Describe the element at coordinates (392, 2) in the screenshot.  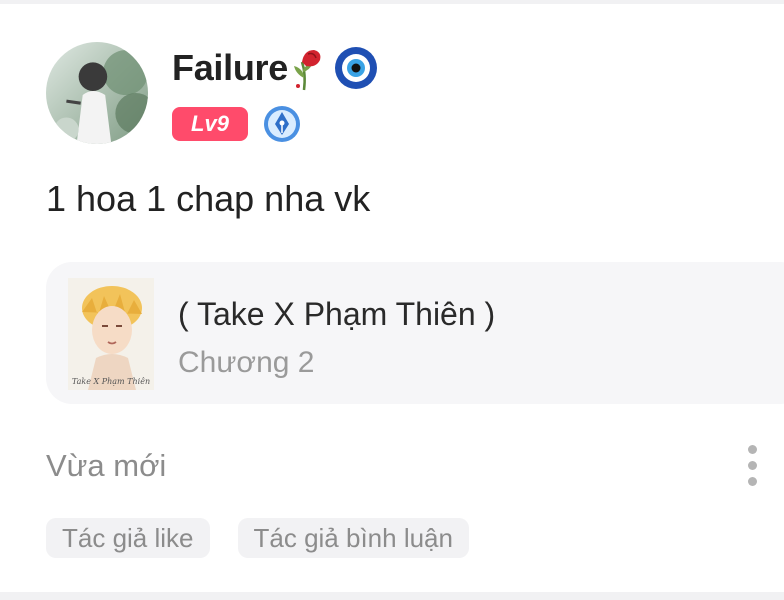
I see `top-divider` at that location.